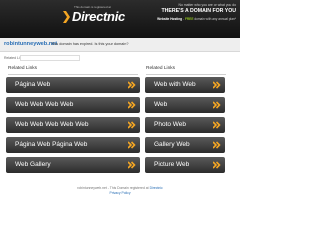 This screenshot has width=320, height=240. Describe the element at coordinates (186, 70) in the screenshot. I see `right-column-title: Related Links` at that location.